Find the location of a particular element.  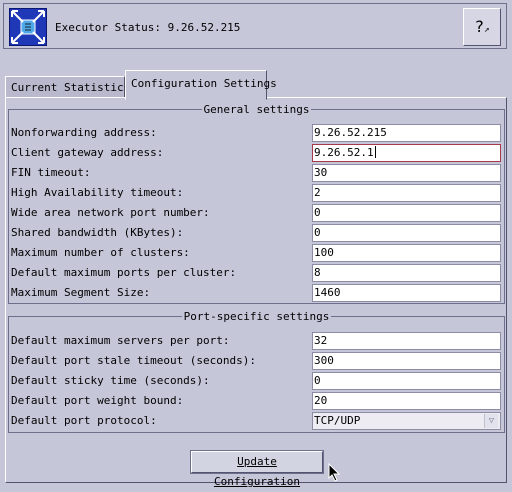

triangle-down-icon: ▽ is located at coordinates (491, 421).